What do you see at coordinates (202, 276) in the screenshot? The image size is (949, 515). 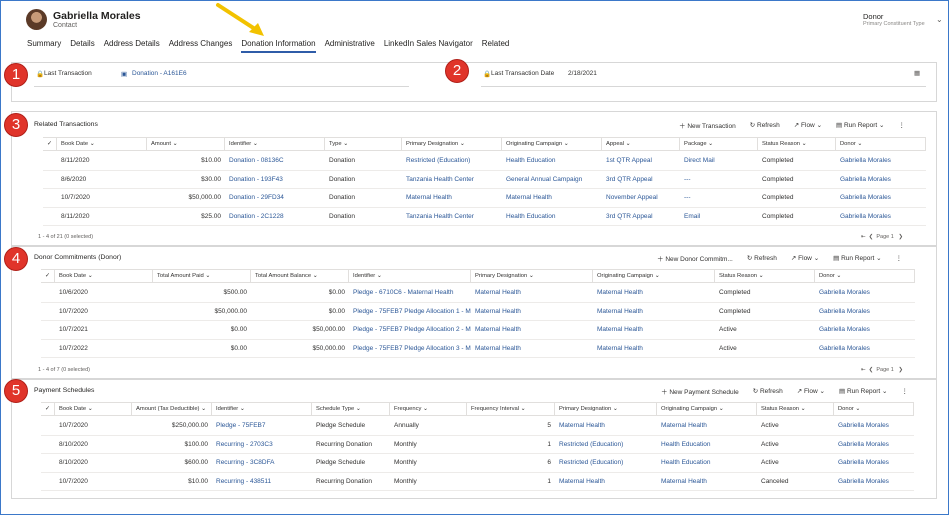 I see `column-header: Total Amount Paid ⌄` at bounding box center [202, 276].